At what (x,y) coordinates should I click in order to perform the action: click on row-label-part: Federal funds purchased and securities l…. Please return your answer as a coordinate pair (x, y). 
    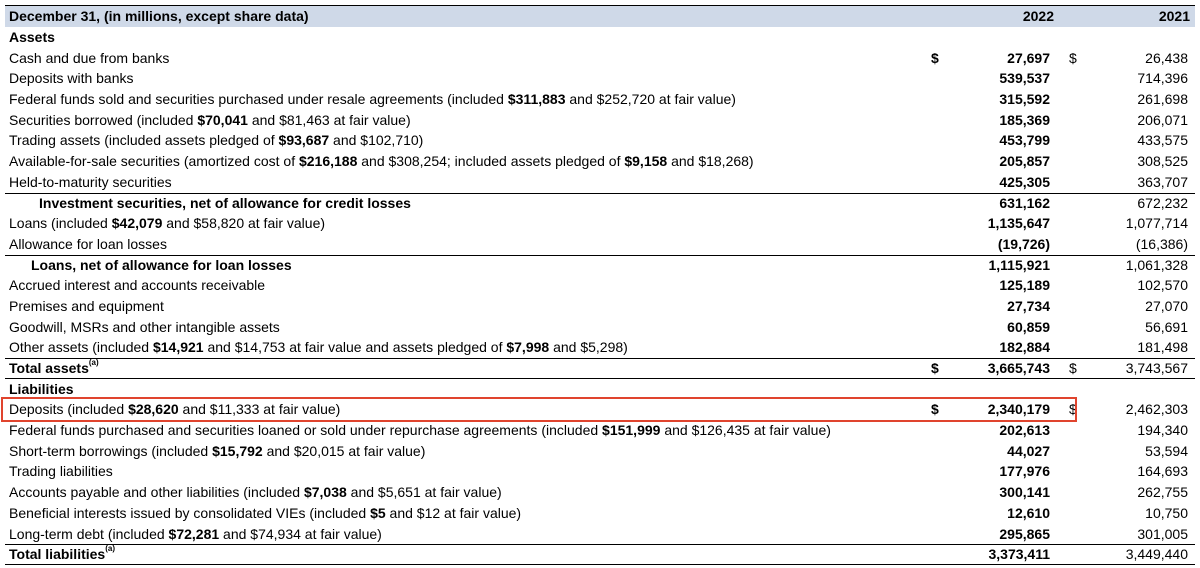
    Looking at the image, I should click on (306, 430).